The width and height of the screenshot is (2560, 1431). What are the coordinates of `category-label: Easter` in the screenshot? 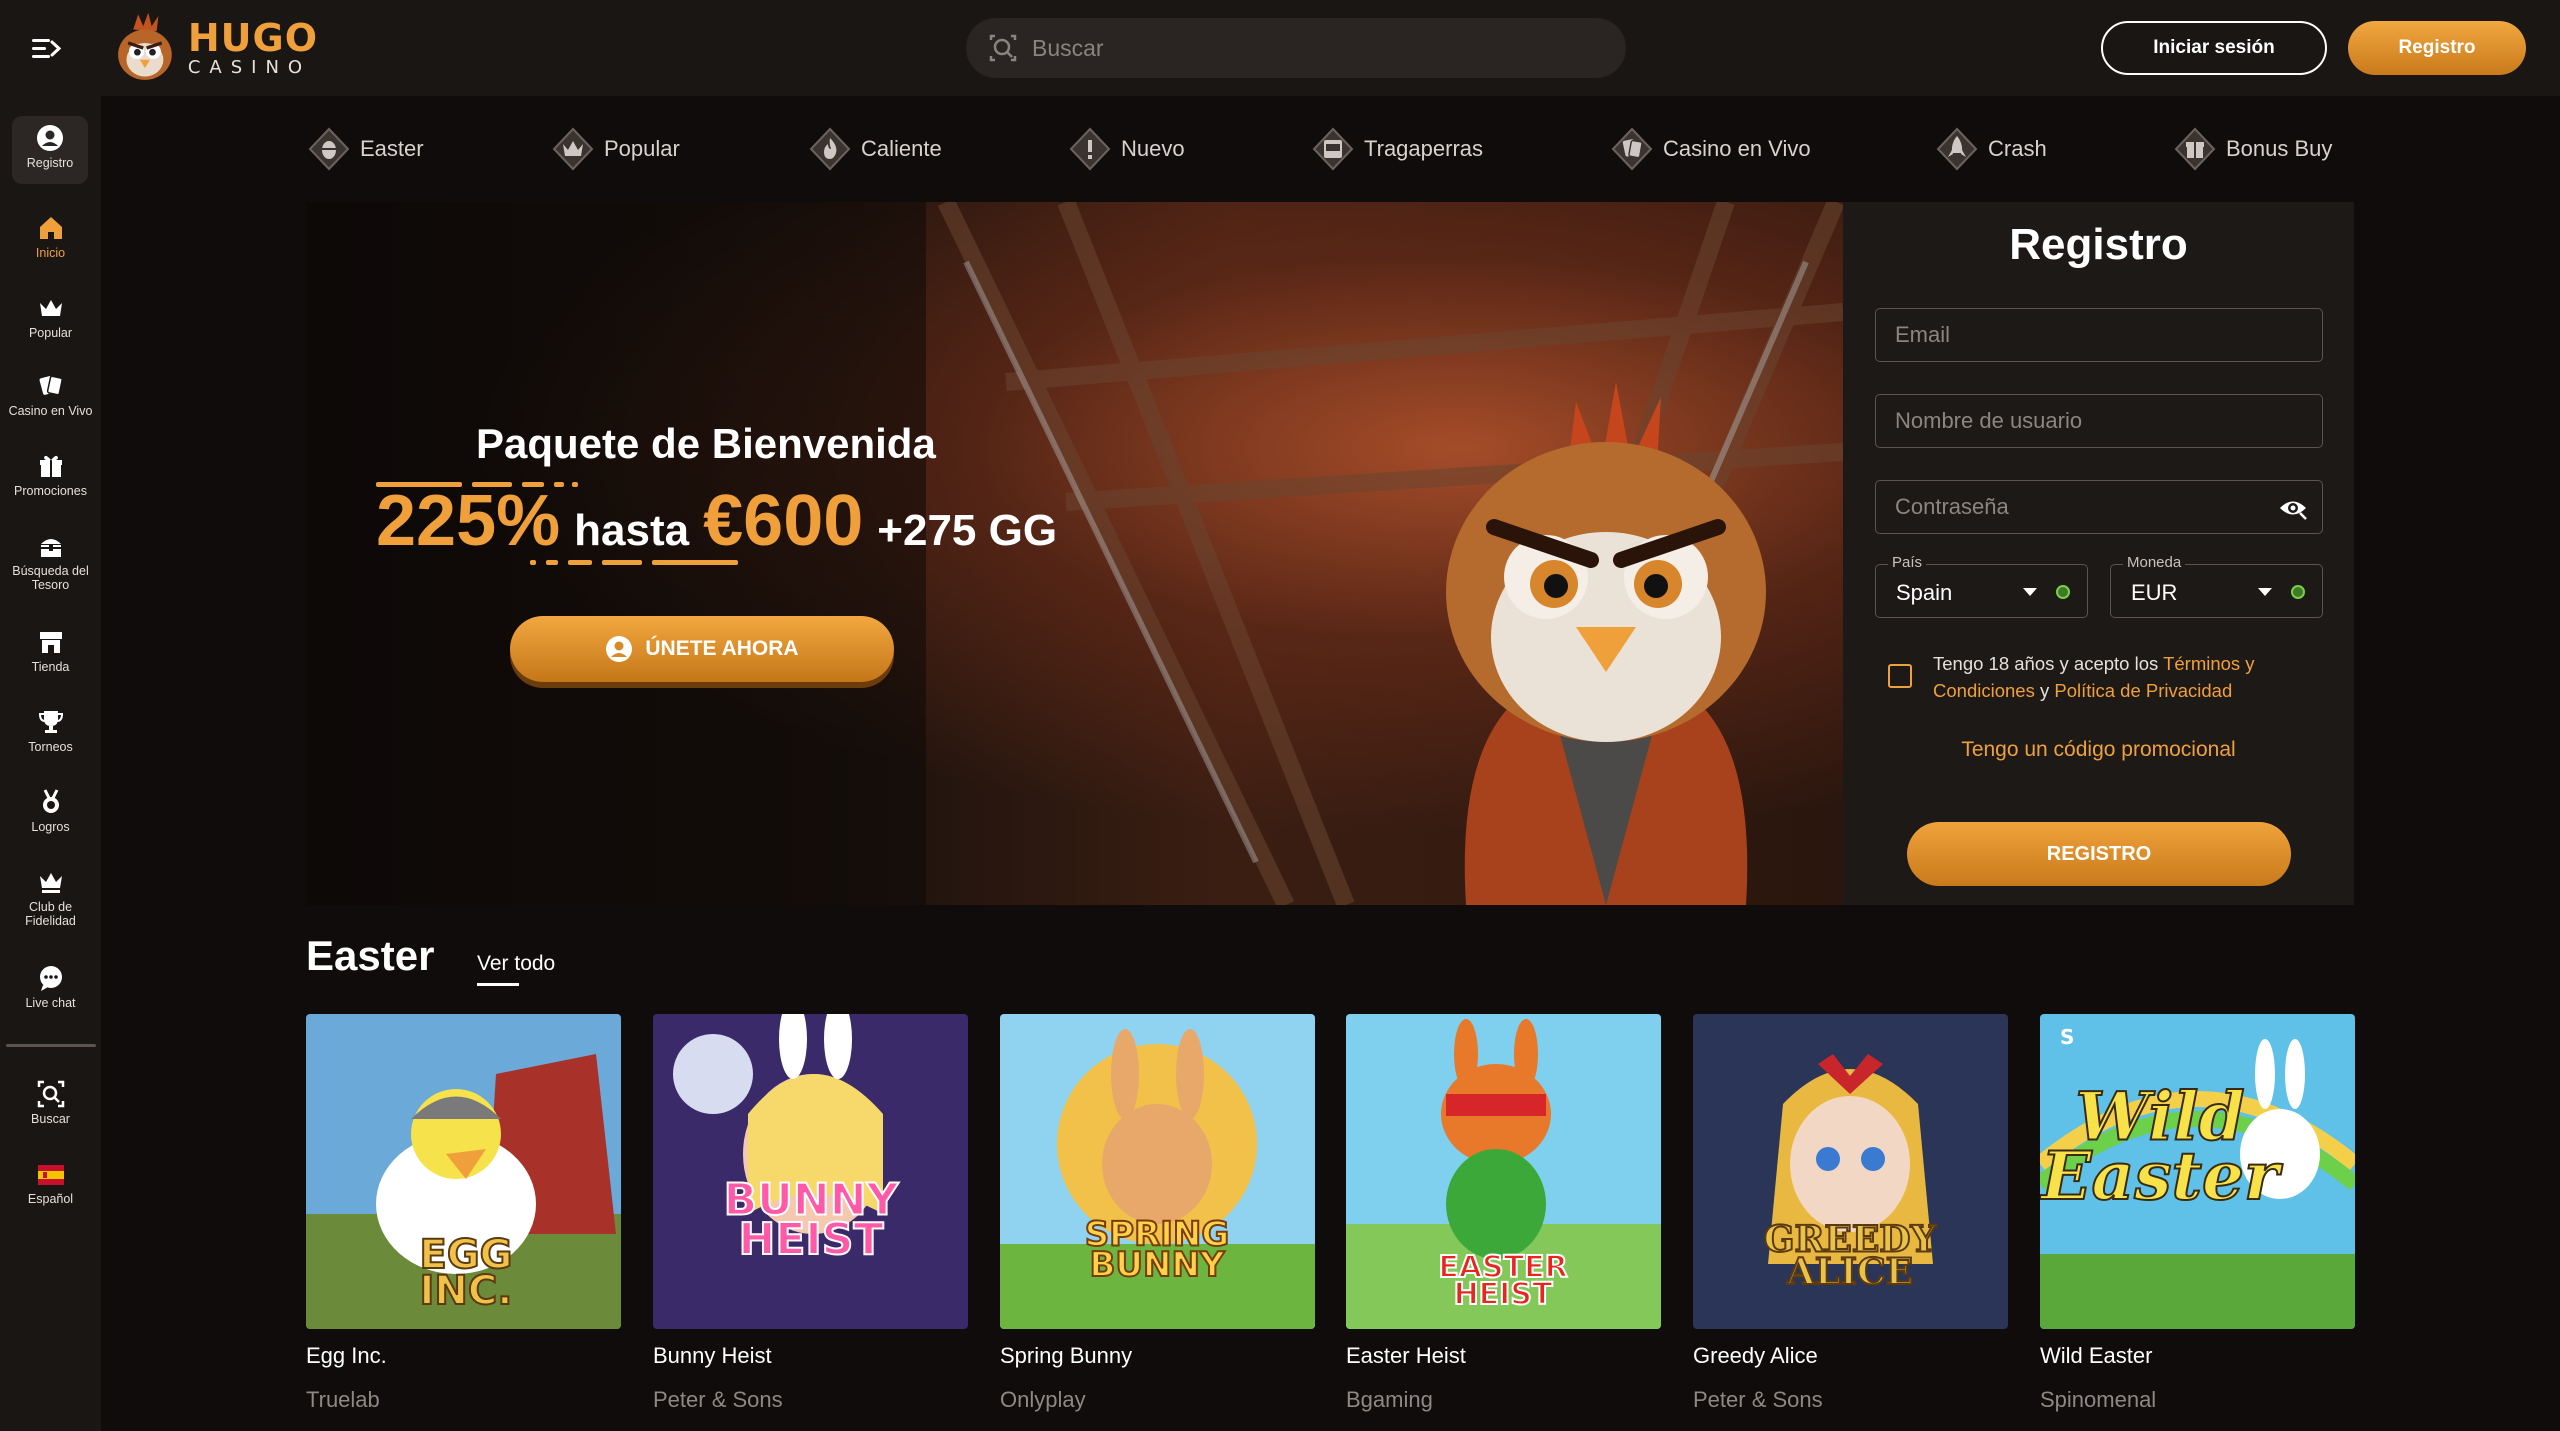 It's located at (392, 148).